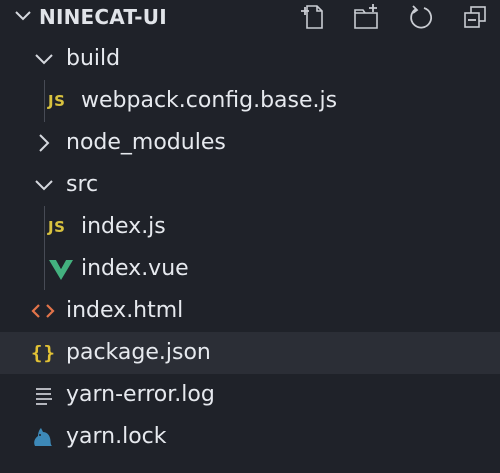 The image size is (500, 473). I want to click on new-file-button, so click(312, 16).